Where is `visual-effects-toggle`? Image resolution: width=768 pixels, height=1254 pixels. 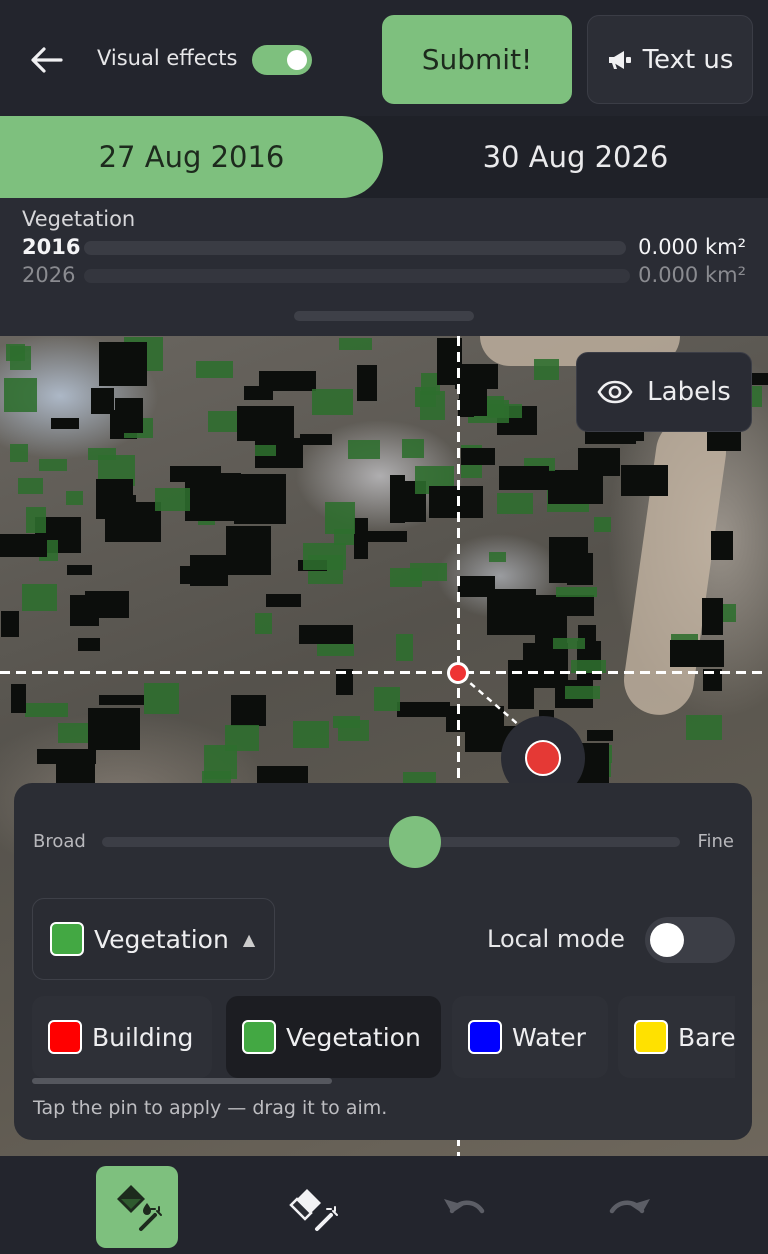
visual-effects-toggle is located at coordinates (282, 60).